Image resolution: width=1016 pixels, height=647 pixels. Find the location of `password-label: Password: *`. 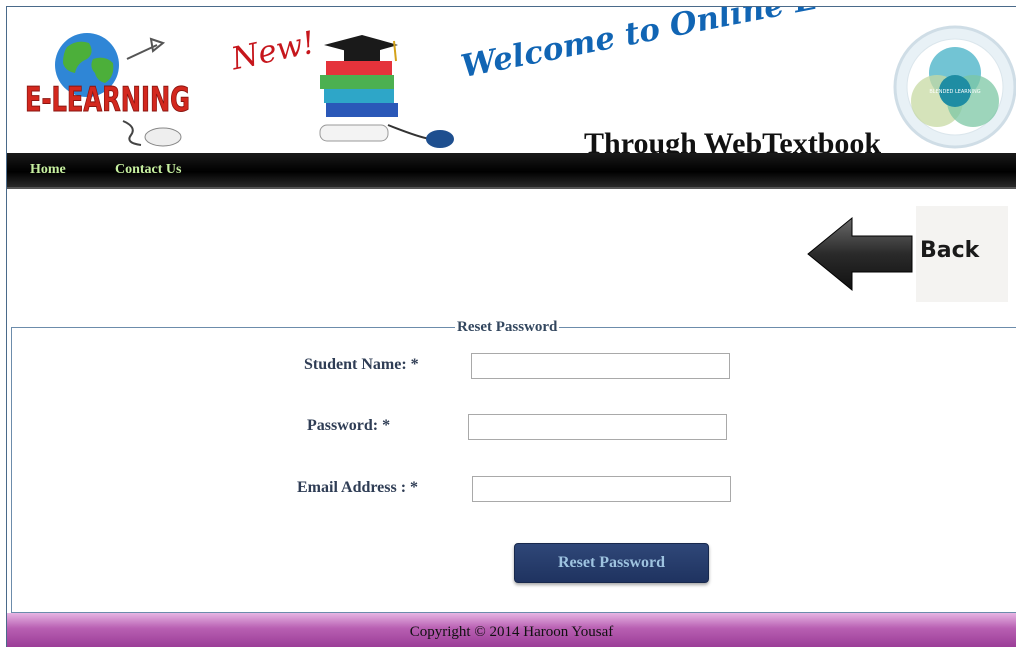

password-label: Password: * is located at coordinates (349, 425).